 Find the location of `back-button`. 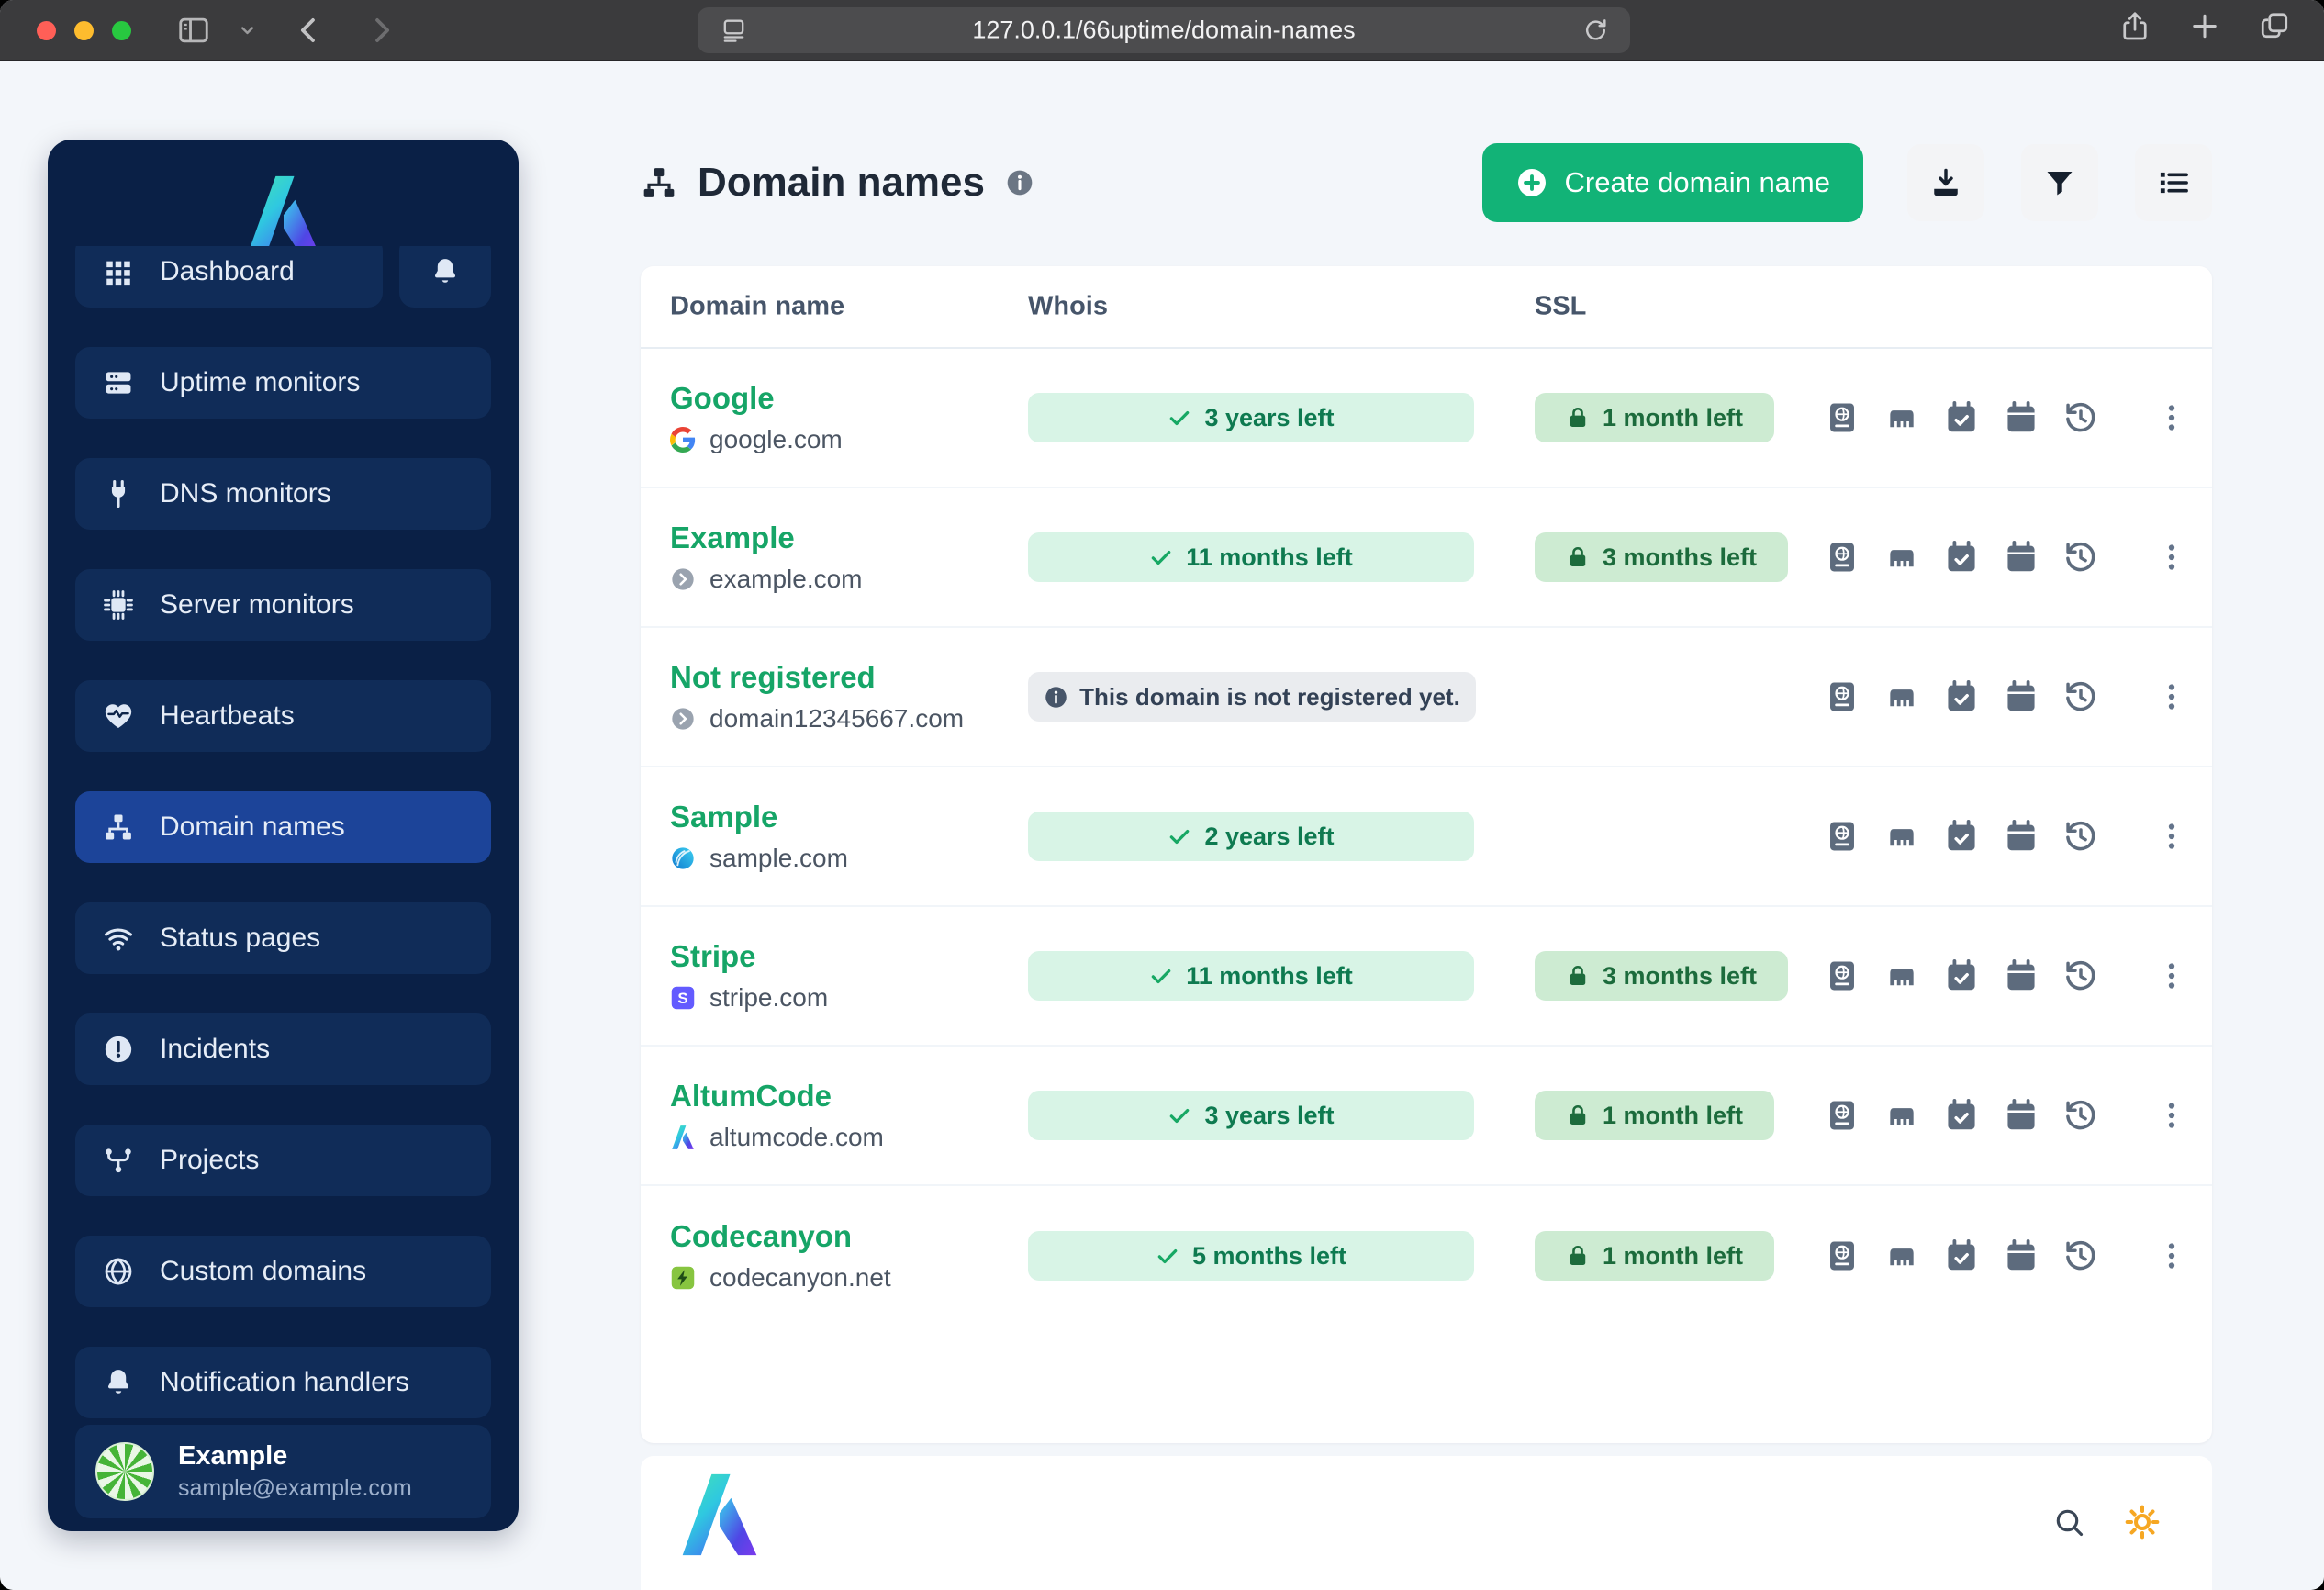

back-button is located at coordinates (309, 30).